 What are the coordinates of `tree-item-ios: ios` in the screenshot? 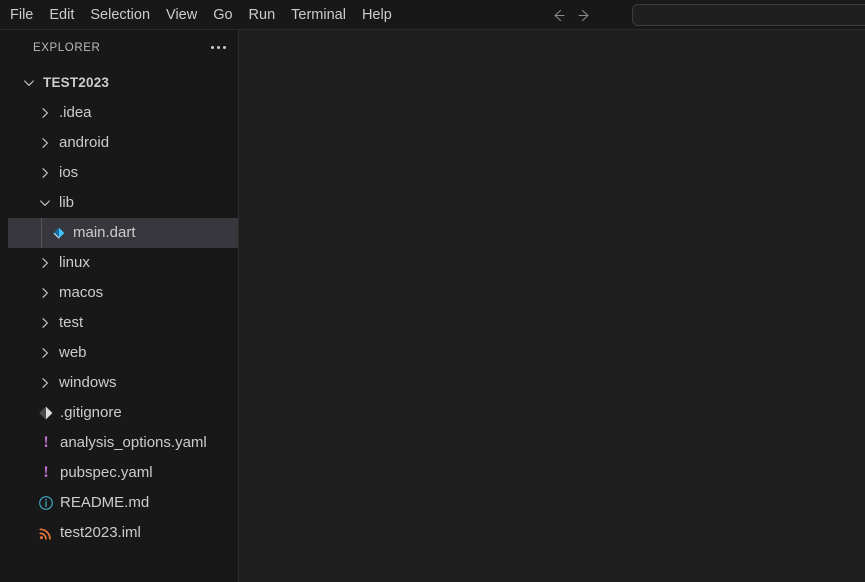 It's located at (123, 173).